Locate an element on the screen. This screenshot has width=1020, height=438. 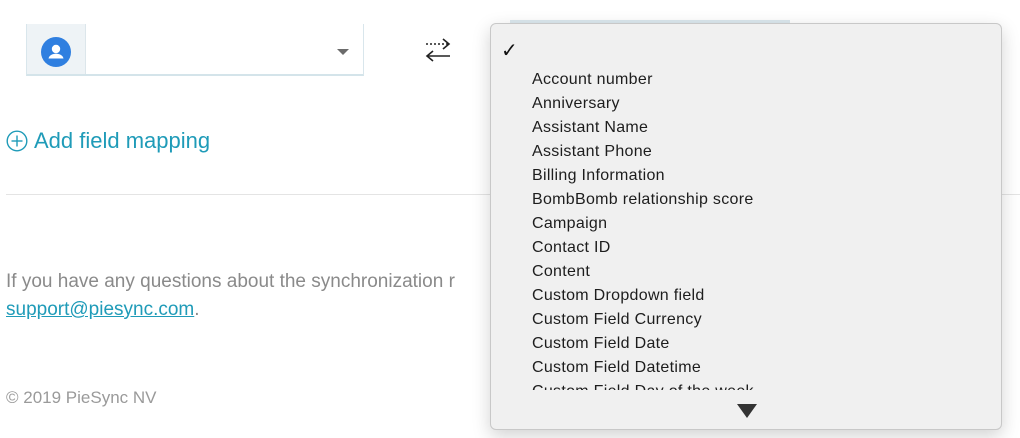
plus-circle-icon is located at coordinates (17, 141).